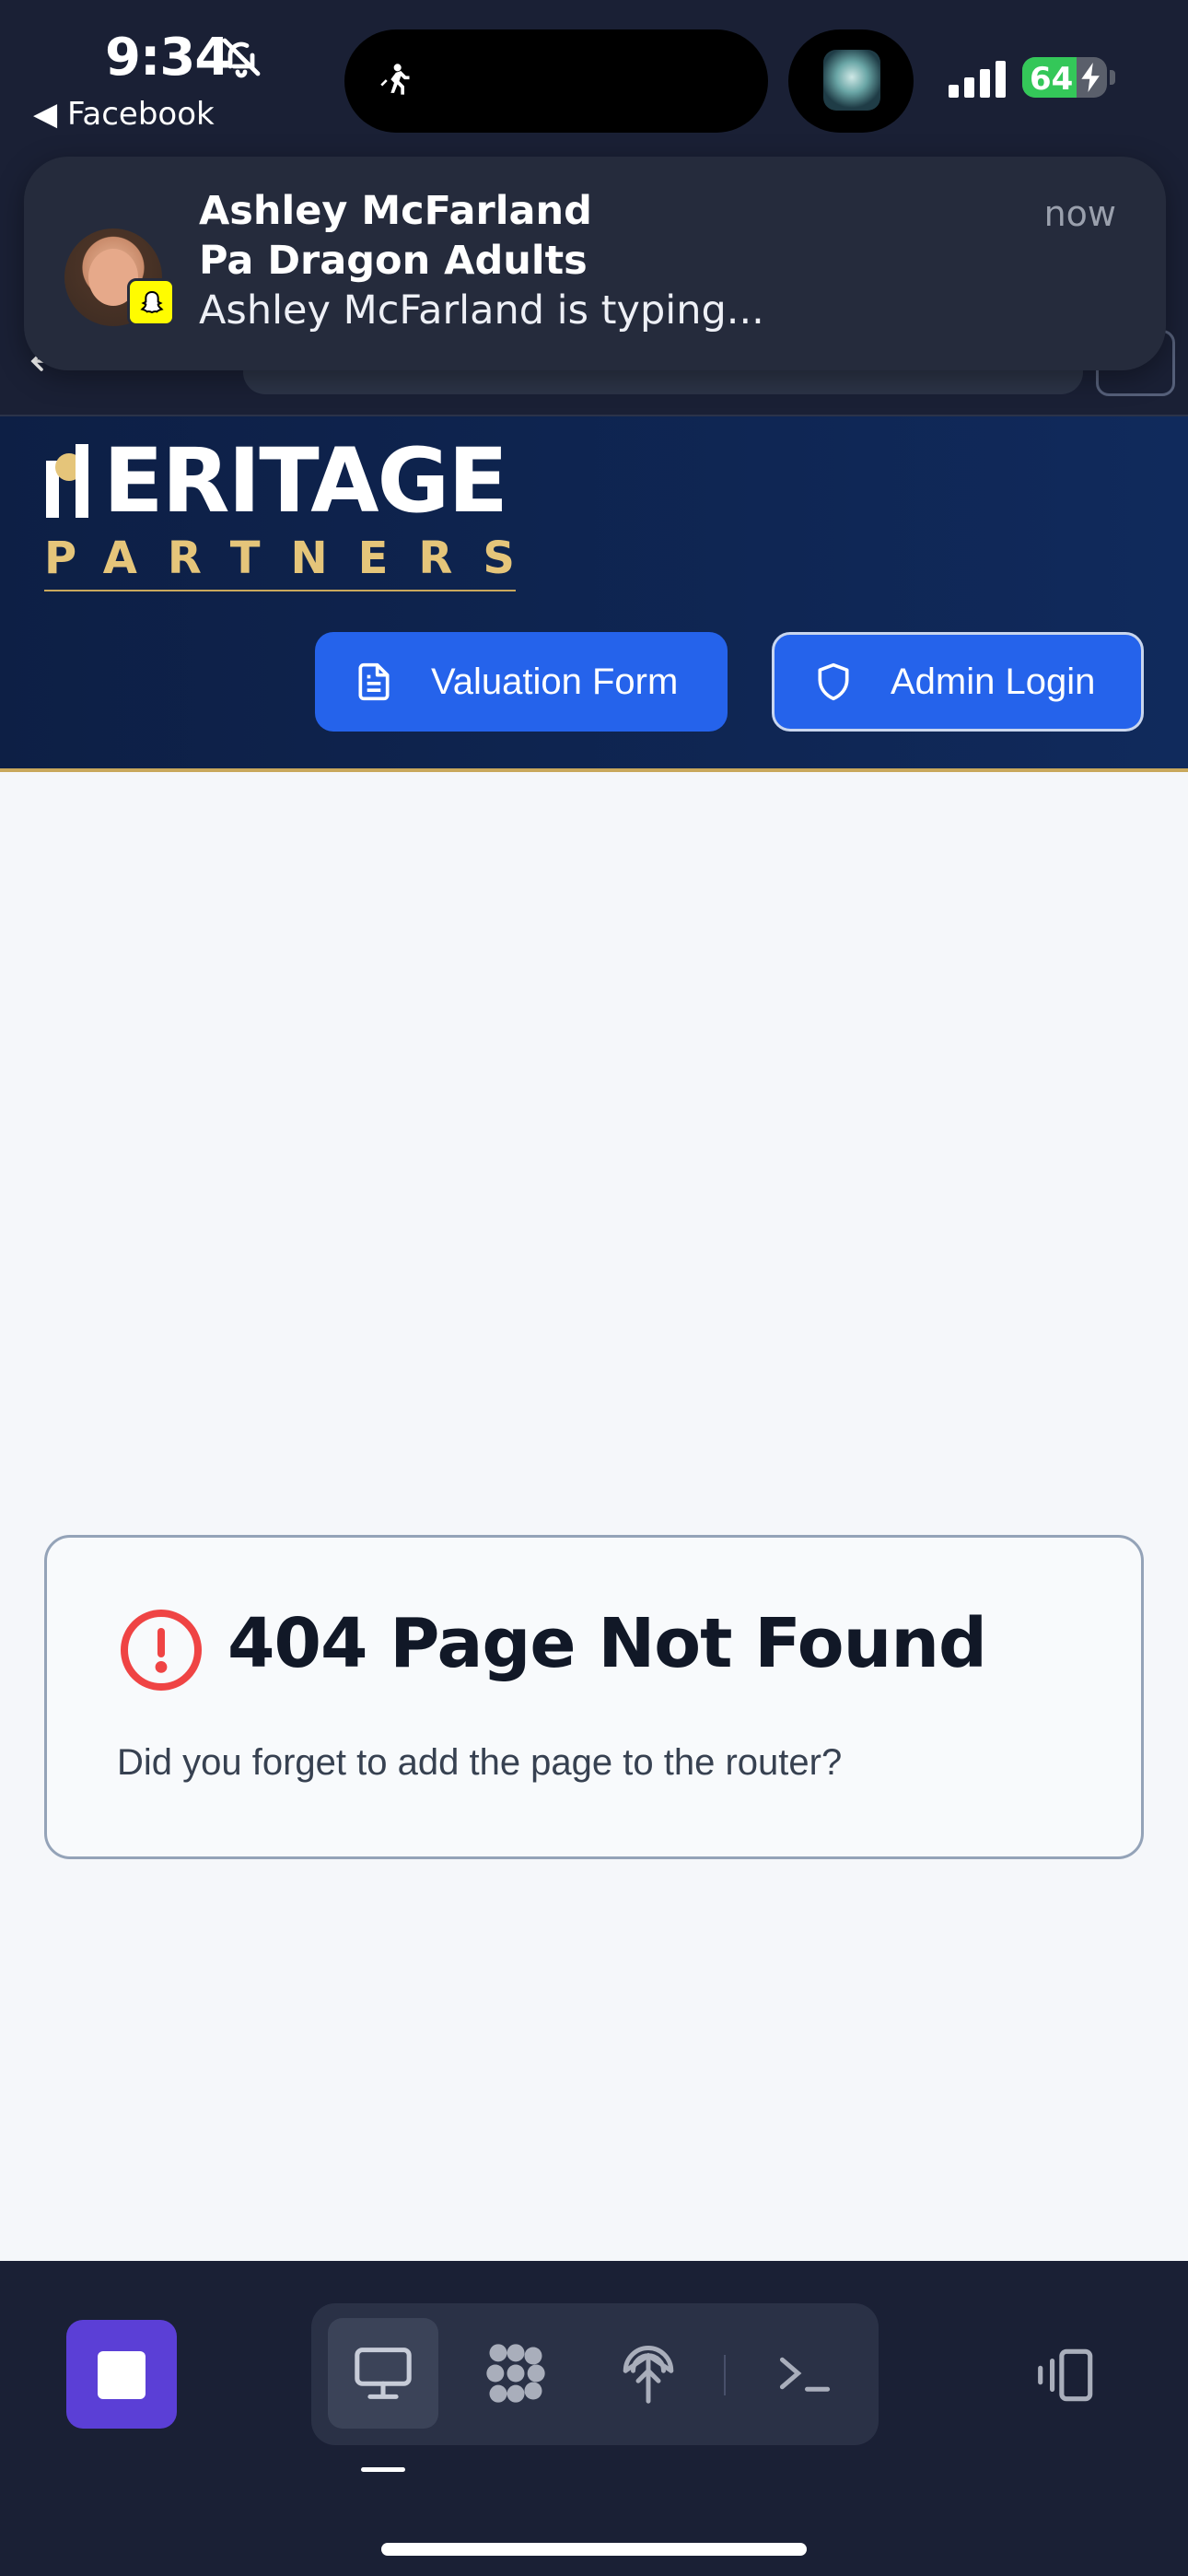 The image size is (1188, 2576). I want to click on stop-icon, so click(122, 2375).